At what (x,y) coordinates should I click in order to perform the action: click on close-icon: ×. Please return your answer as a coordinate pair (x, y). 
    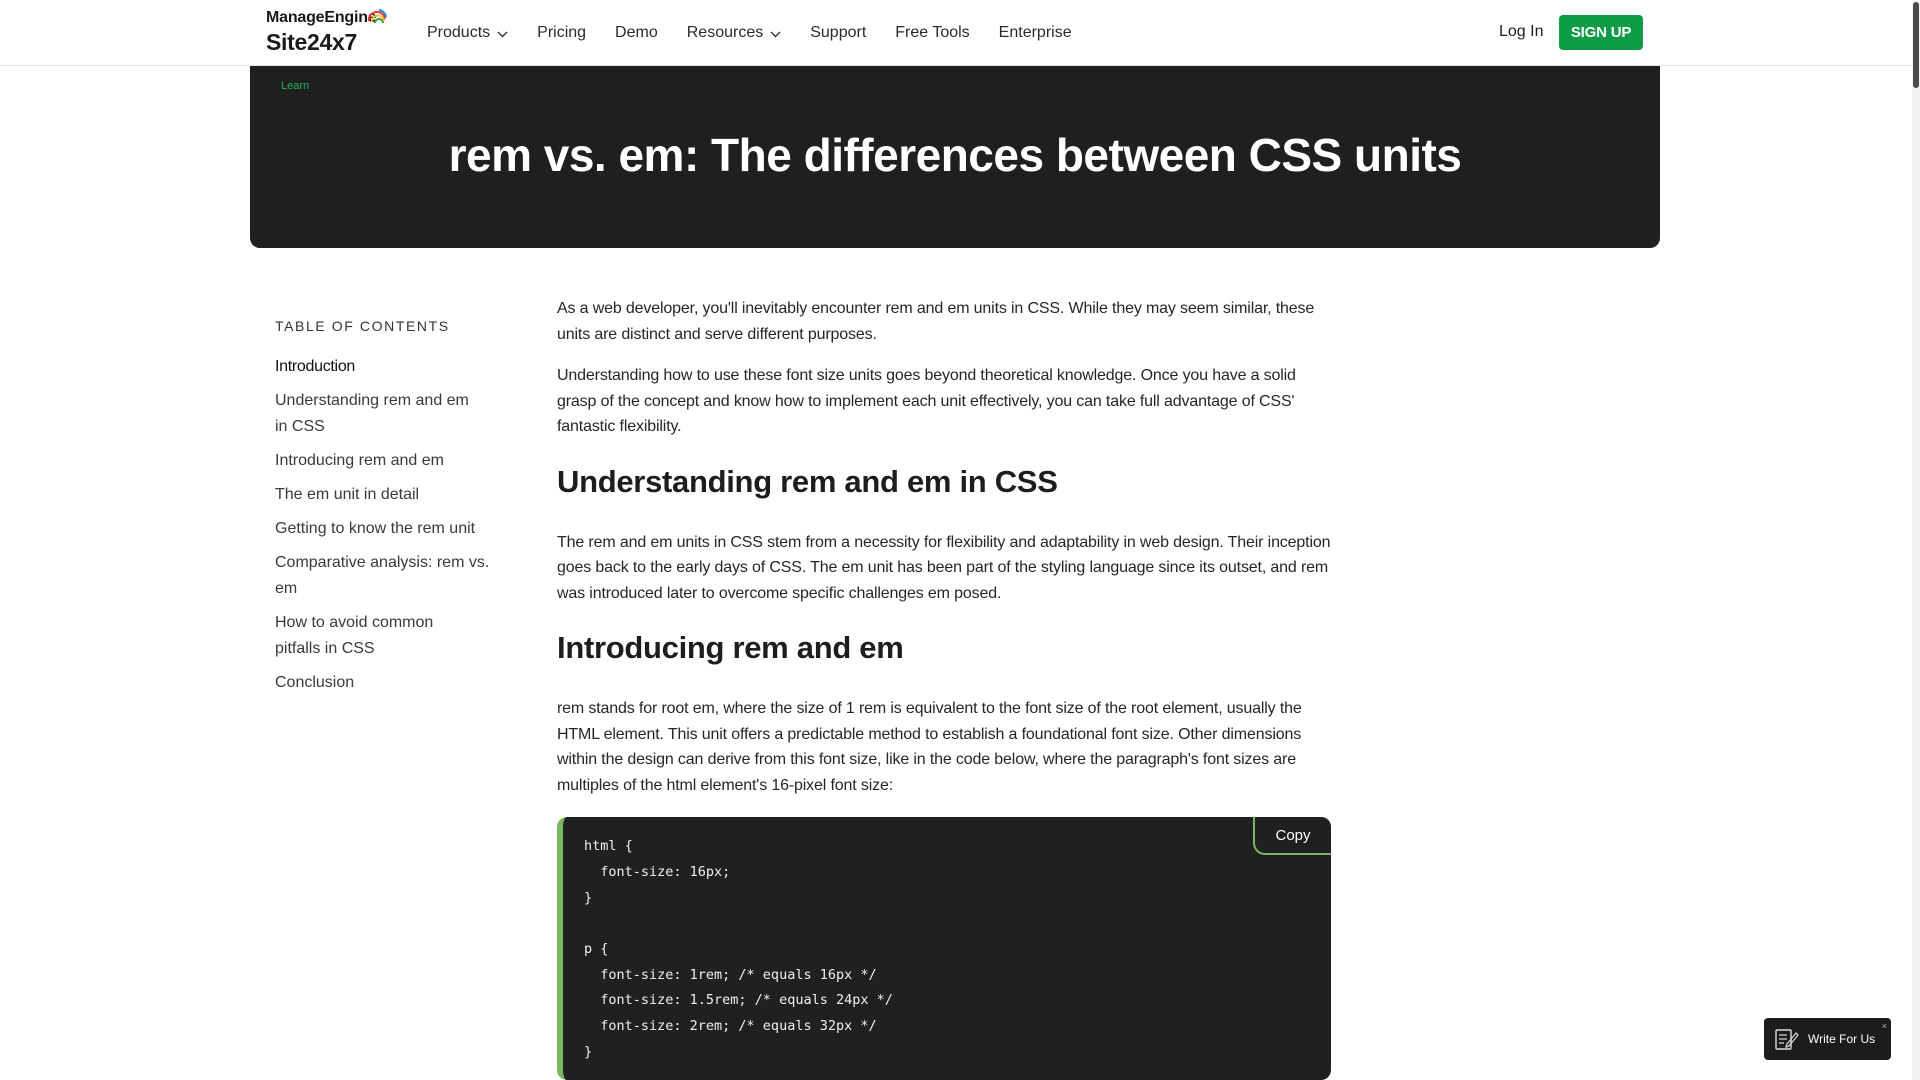
    Looking at the image, I should click on (1884, 1026).